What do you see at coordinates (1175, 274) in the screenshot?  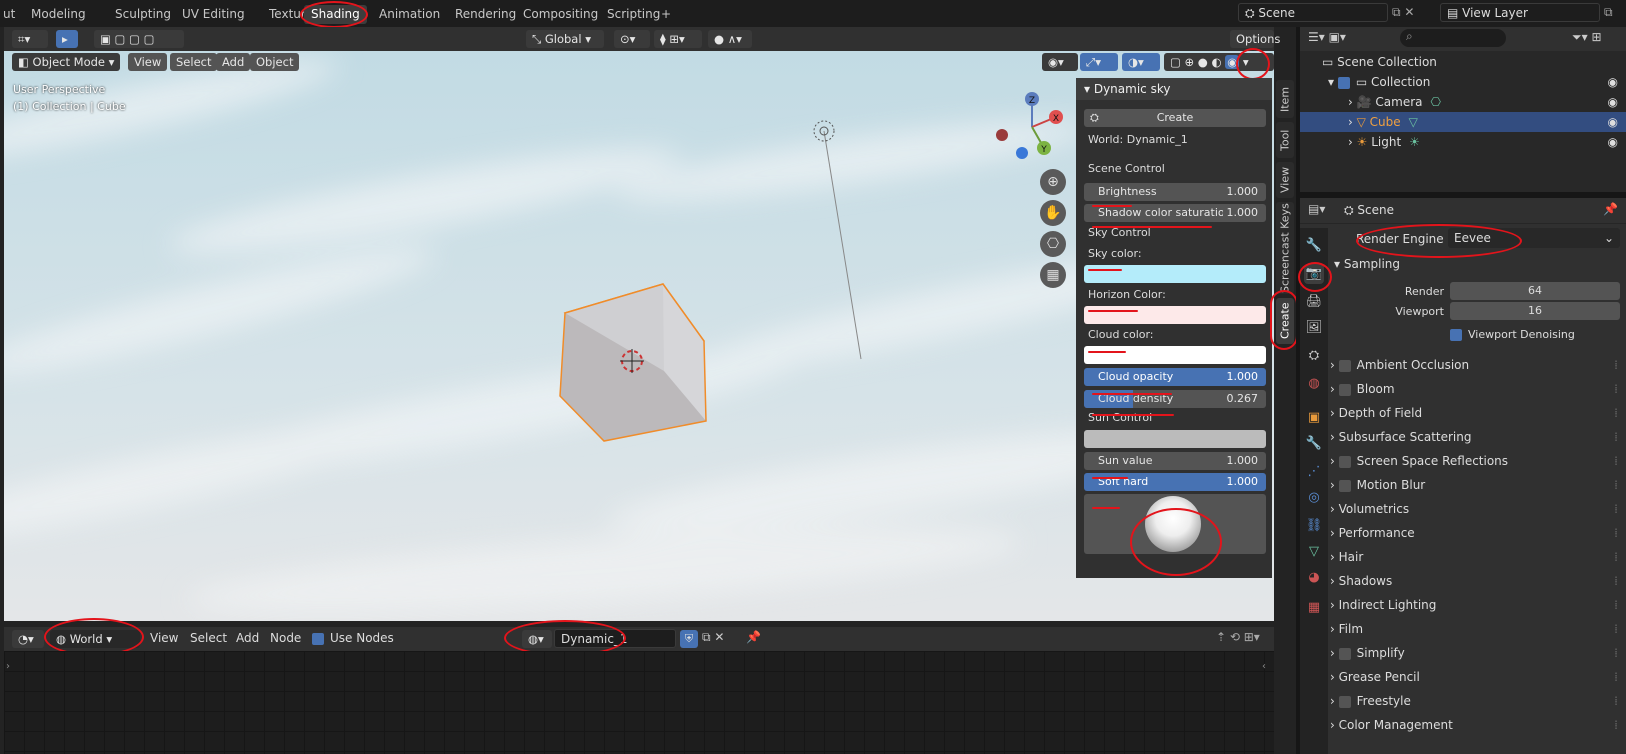 I see `sky-color-swatch` at bounding box center [1175, 274].